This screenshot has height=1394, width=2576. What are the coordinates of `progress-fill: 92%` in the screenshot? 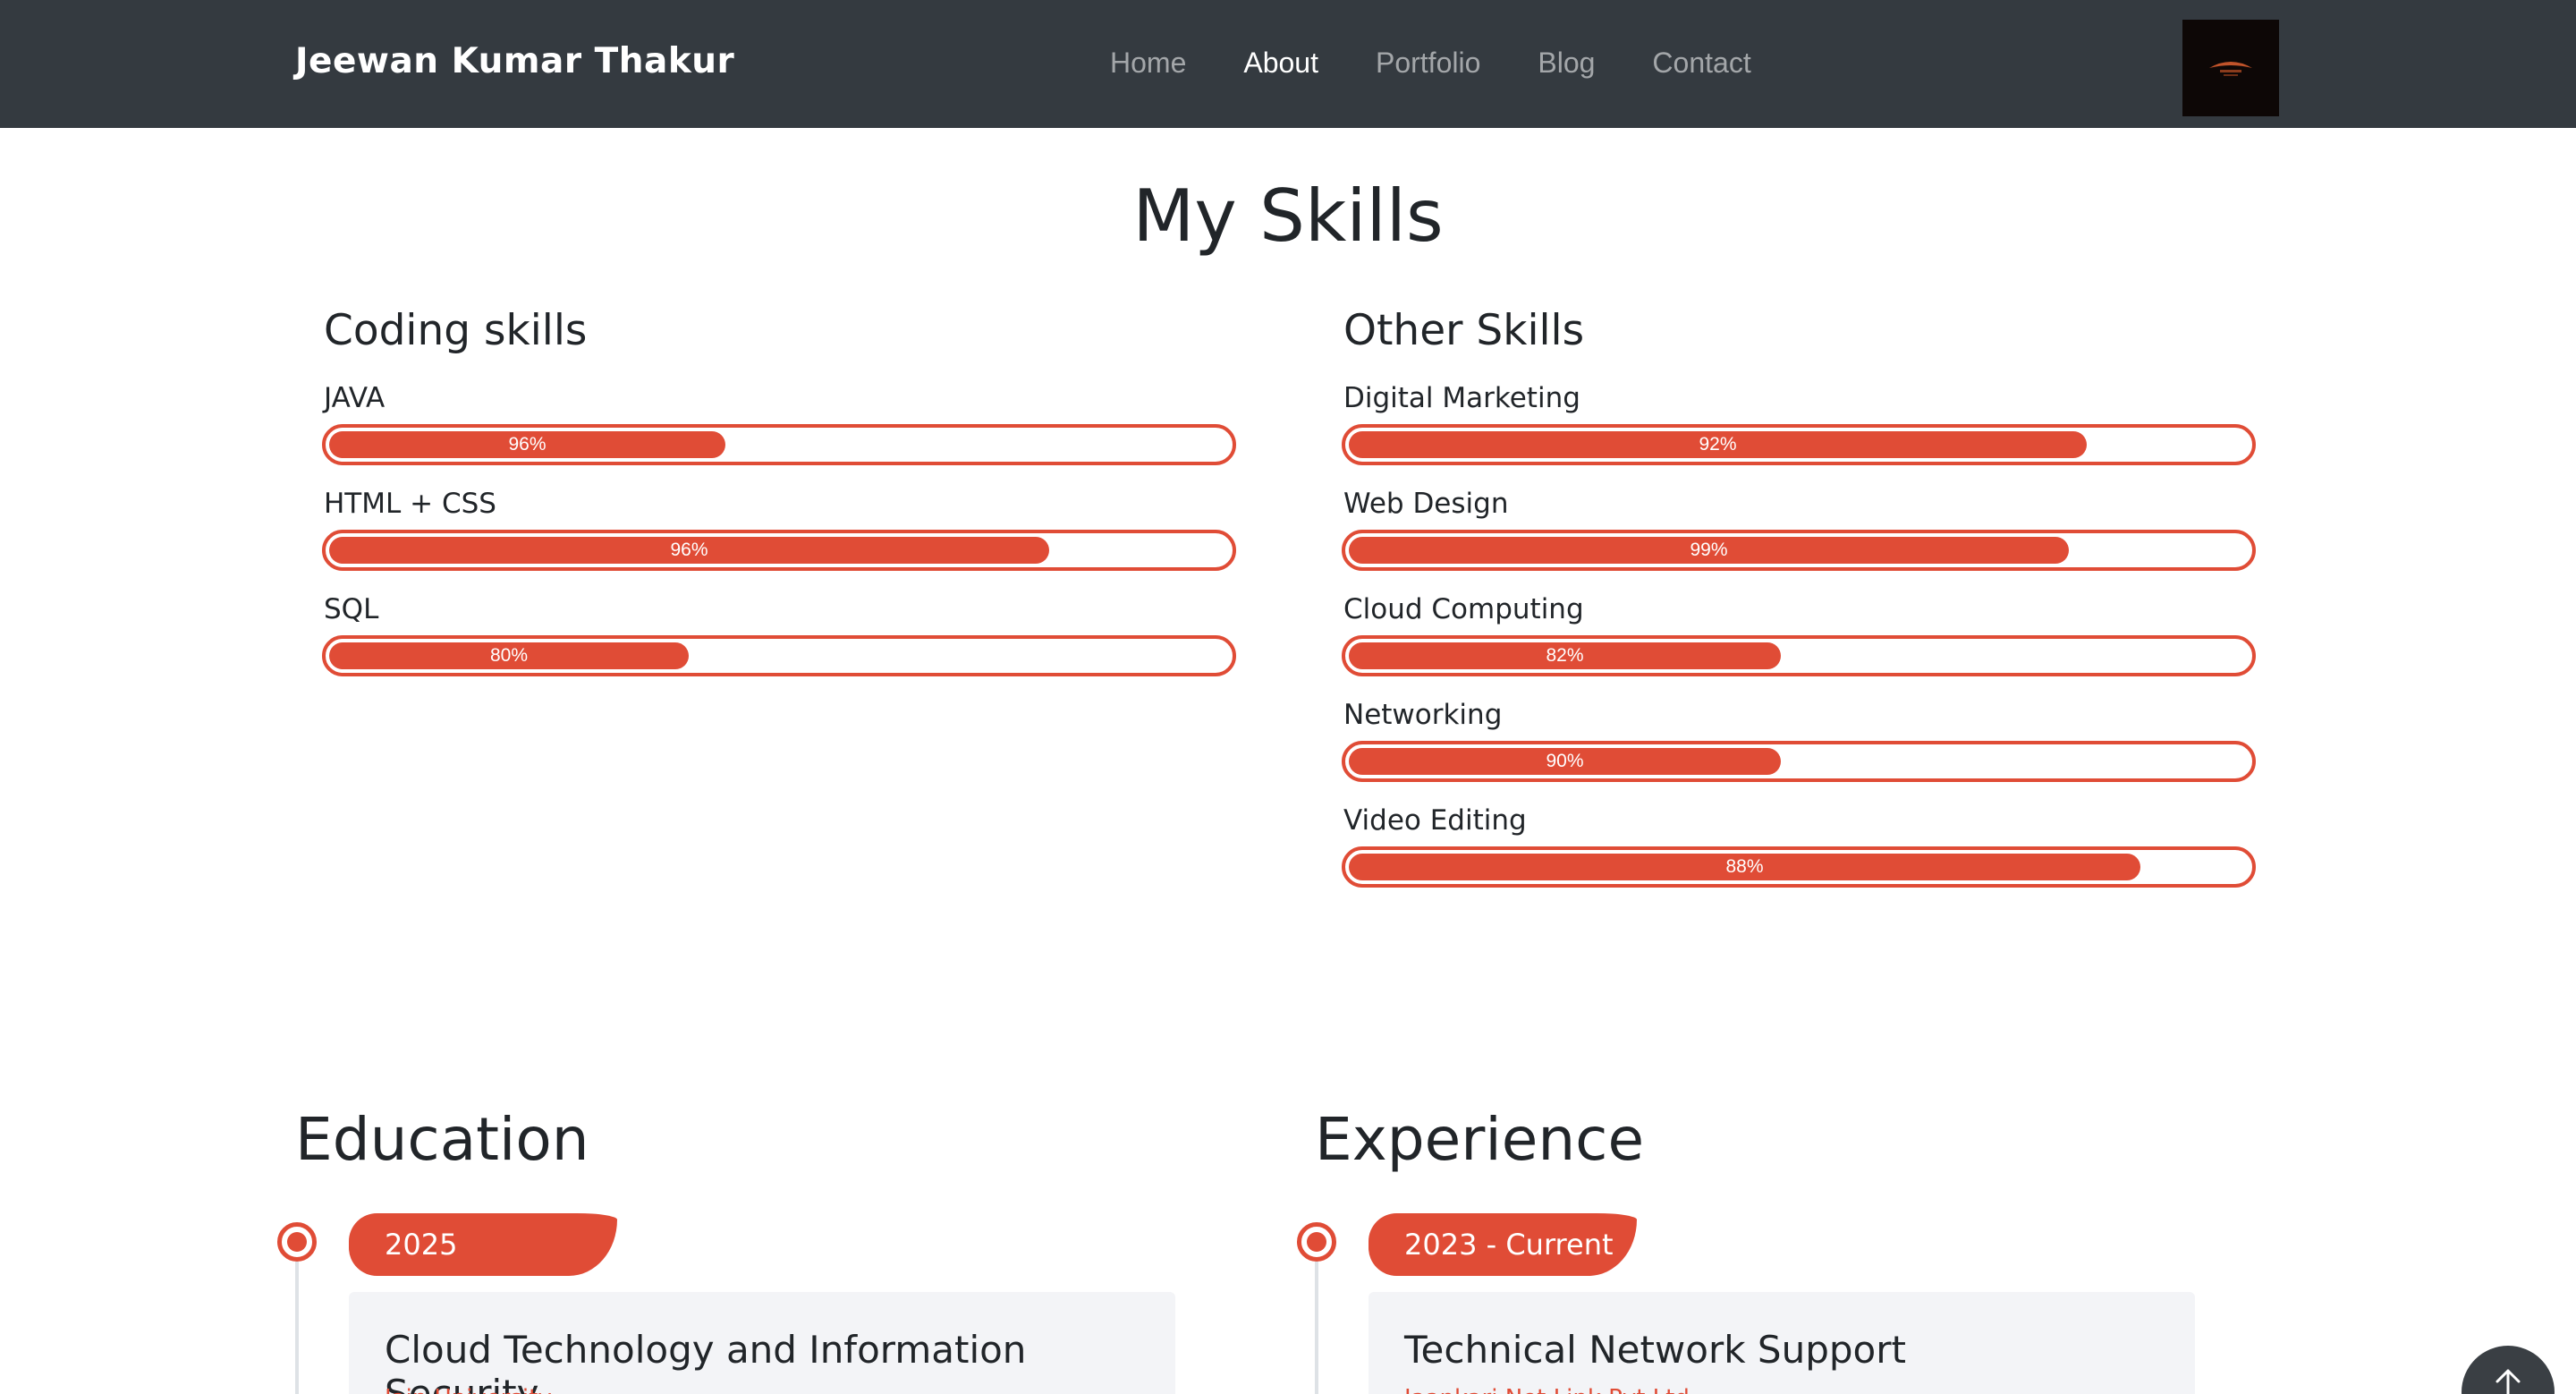 It's located at (1718, 444).